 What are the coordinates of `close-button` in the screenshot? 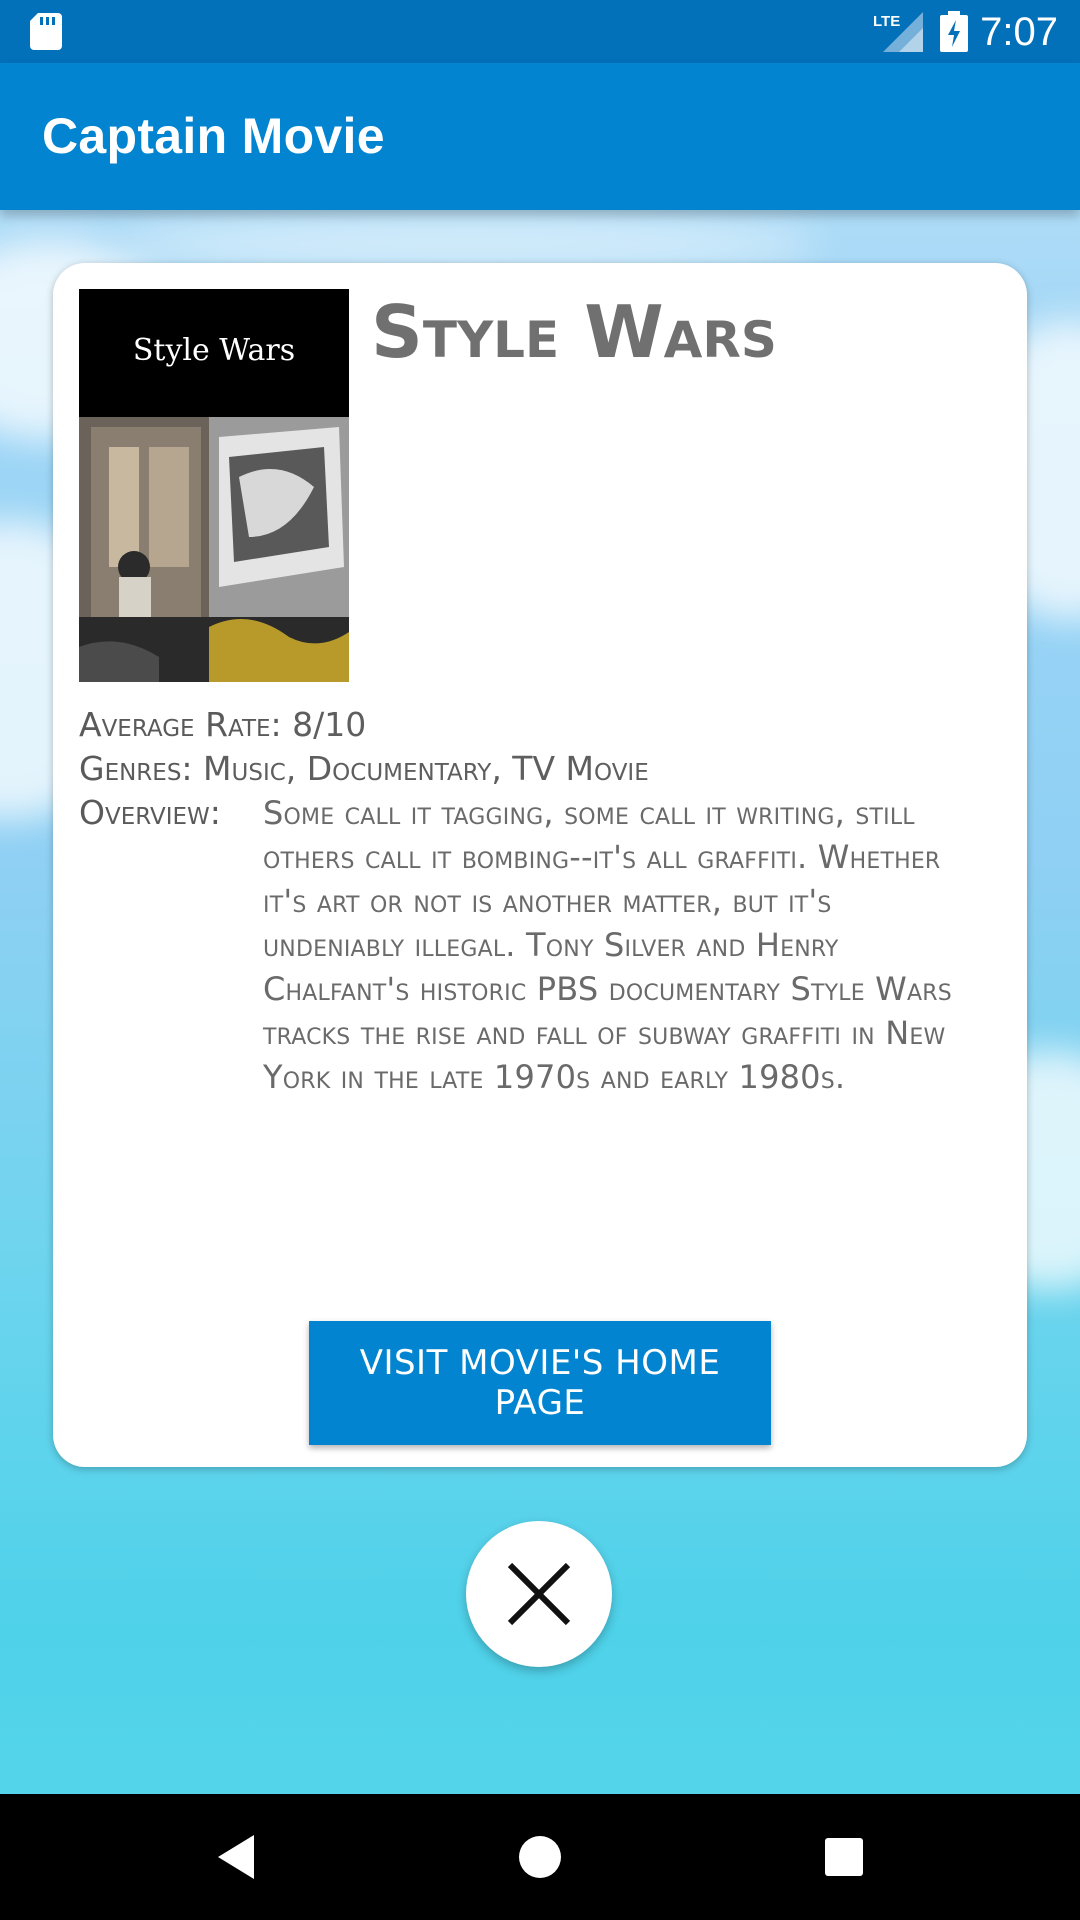 It's located at (539, 1594).